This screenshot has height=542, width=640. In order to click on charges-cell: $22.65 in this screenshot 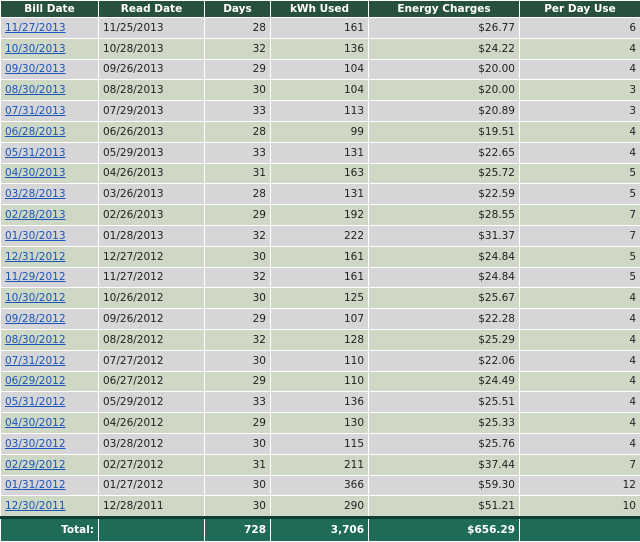, I will do `click(444, 152)`.